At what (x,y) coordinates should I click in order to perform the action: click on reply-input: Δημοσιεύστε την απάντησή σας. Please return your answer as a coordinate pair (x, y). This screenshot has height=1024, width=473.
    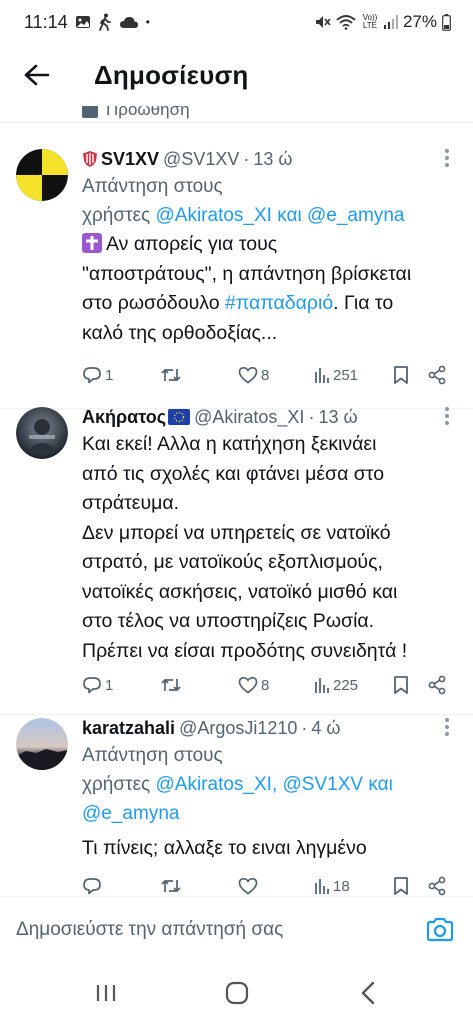
    Looking at the image, I should click on (149, 930).